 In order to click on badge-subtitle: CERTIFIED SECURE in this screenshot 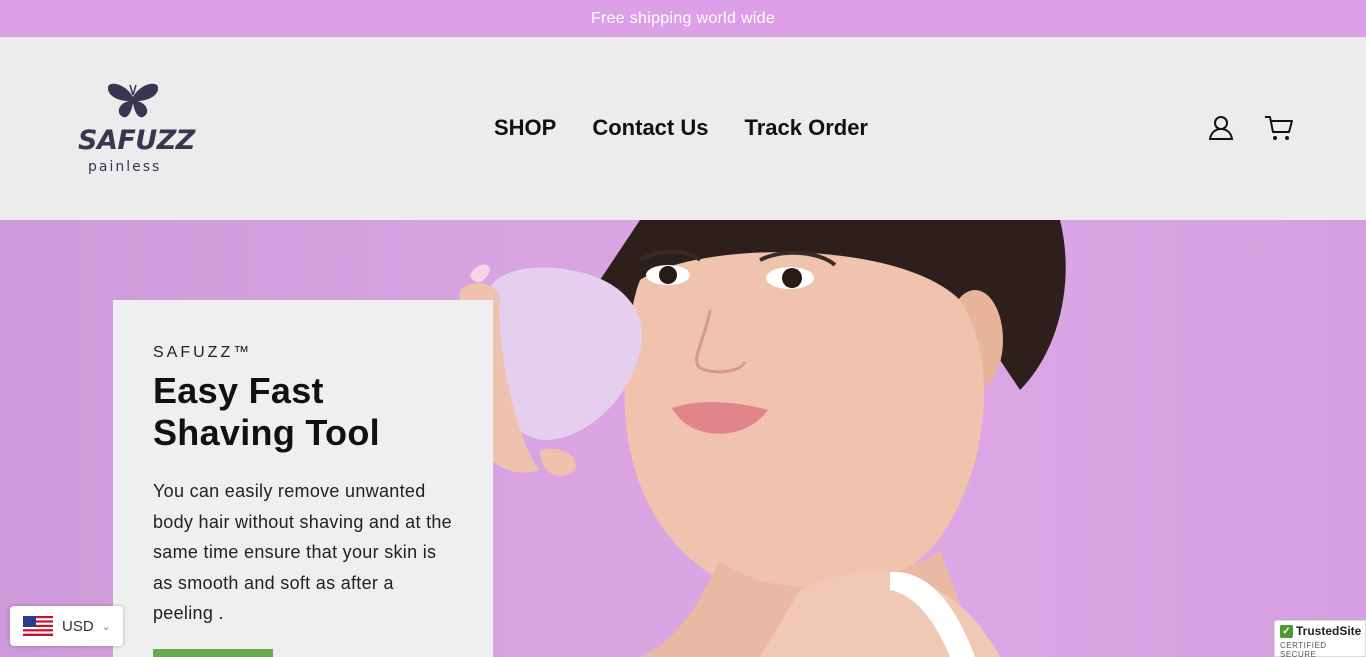, I will do `click(1303, 649)`.